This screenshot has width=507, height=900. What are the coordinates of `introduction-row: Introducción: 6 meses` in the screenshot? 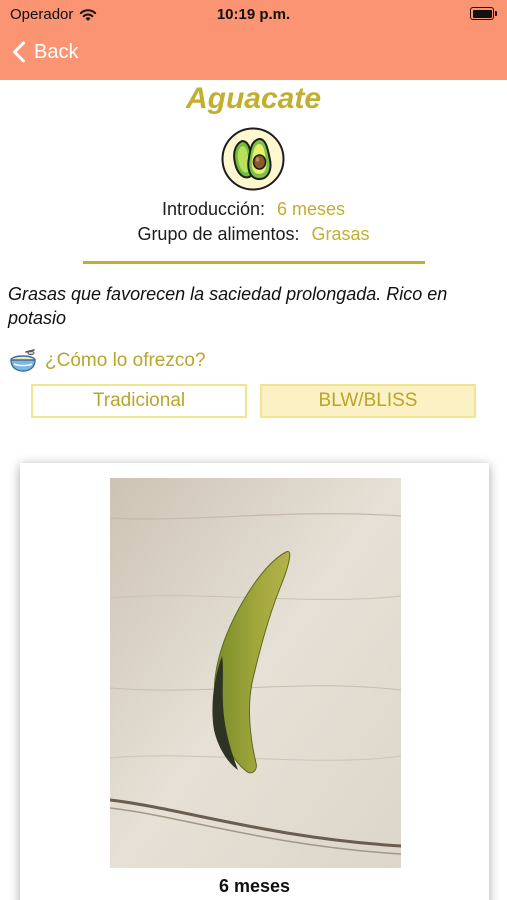 It's located at (253, 209).